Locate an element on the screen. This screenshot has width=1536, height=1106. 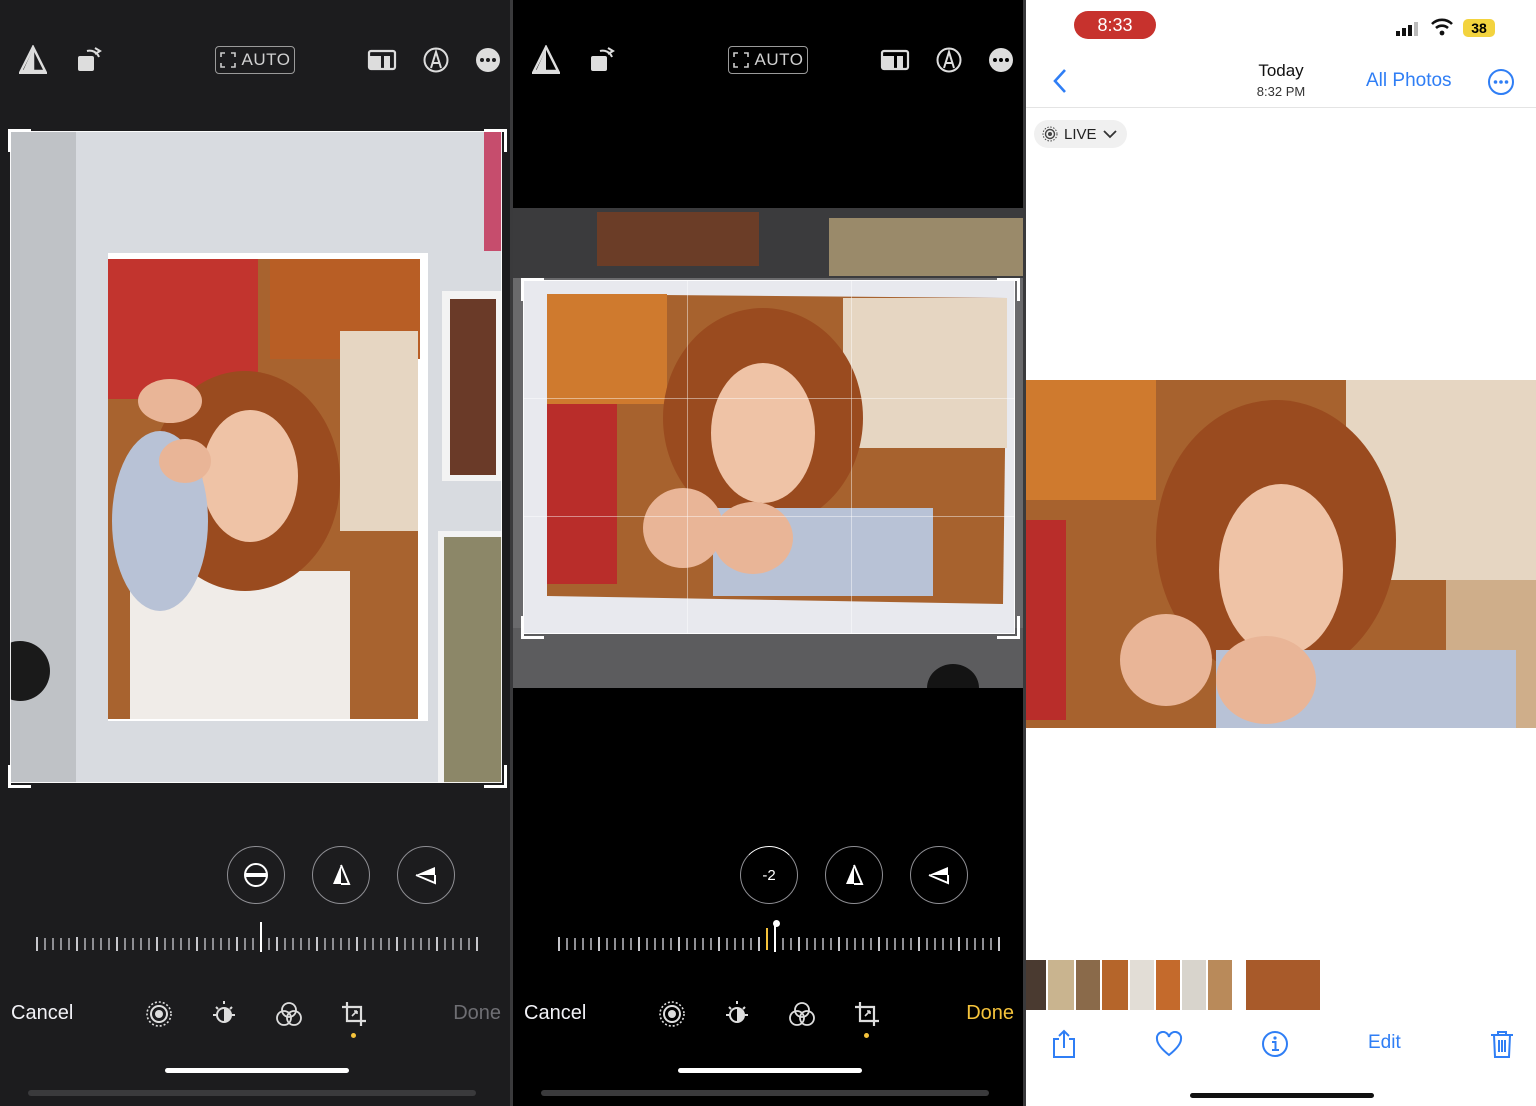
main-photo is located at coordinates (1281, 554).